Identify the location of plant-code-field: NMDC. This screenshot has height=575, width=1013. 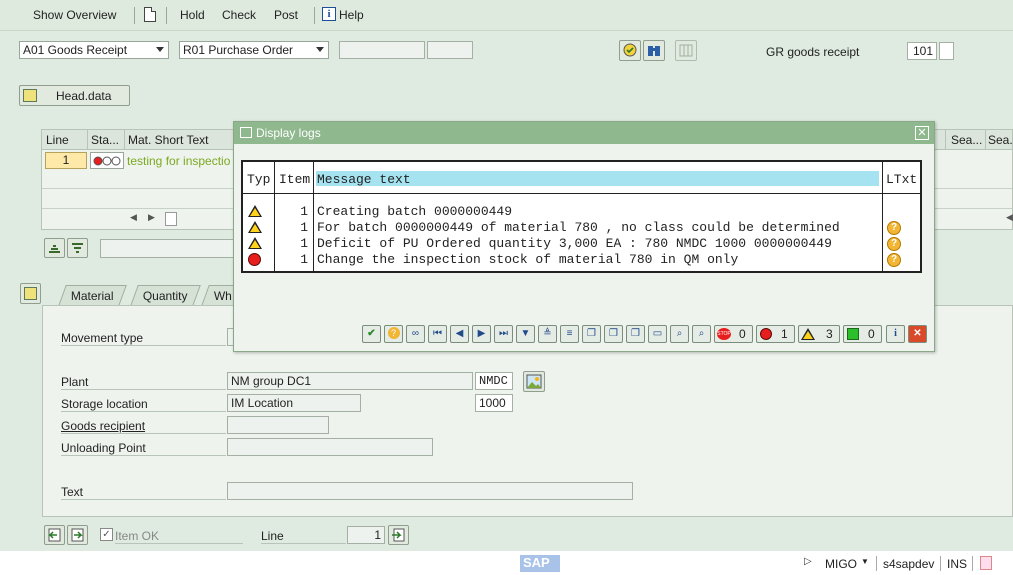
(494, 381).